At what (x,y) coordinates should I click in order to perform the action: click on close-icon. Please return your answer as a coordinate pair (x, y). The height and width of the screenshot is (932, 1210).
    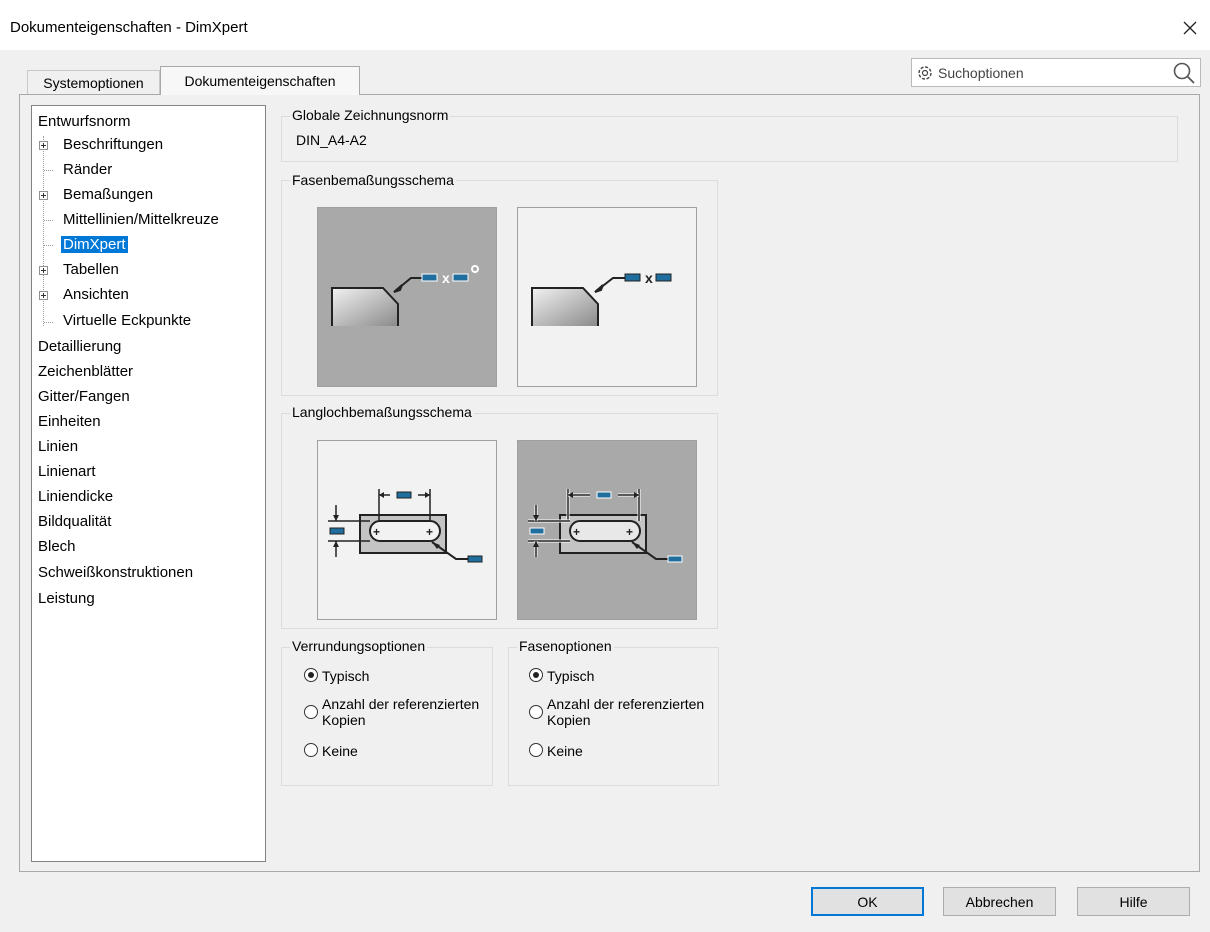
    Looking at the image, I should click on (1190, 28).